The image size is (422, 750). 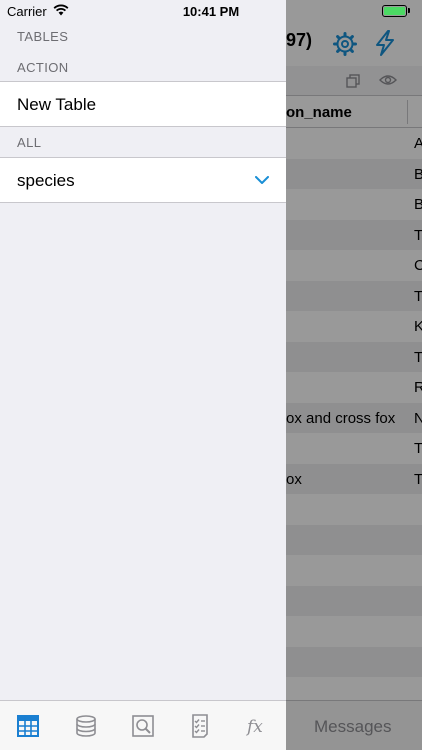 What do you see at coordinates (43, 36) in the screenshot?
I see `drawer-title: TABLES` at bounding box center [43, 36].